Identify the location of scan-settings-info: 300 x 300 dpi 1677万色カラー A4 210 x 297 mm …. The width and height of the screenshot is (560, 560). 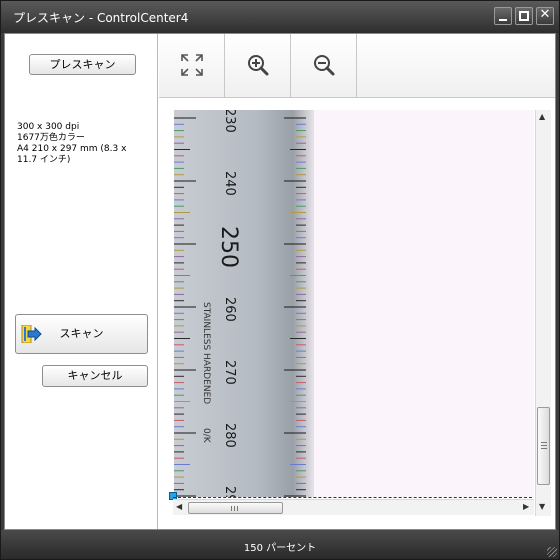
(82, 144).